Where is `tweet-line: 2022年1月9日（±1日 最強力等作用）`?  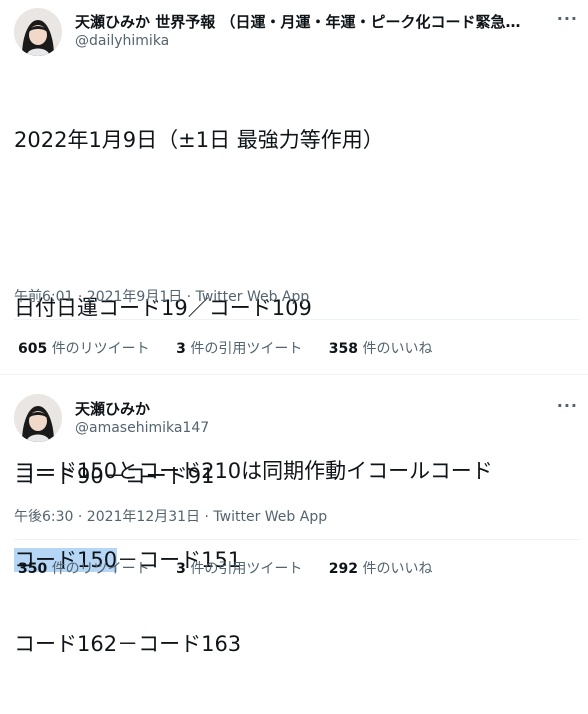 tweet-line: 2022年1月9日（±1日 最強力等作用） is located at coordinates (199, 140).